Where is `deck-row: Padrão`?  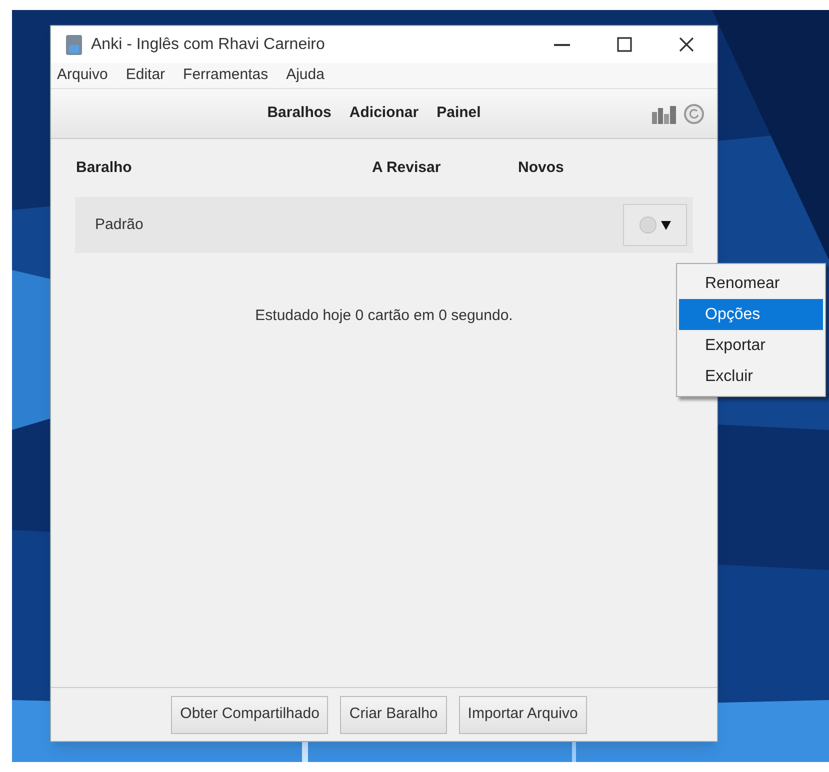
deck-row: Padrão is located at coordinates (384, 225).